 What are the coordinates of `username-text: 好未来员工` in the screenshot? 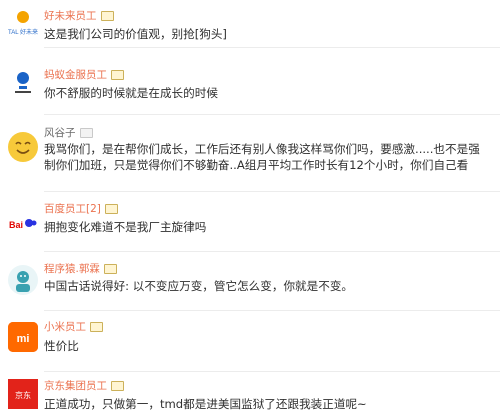 It's located at (70, 16).